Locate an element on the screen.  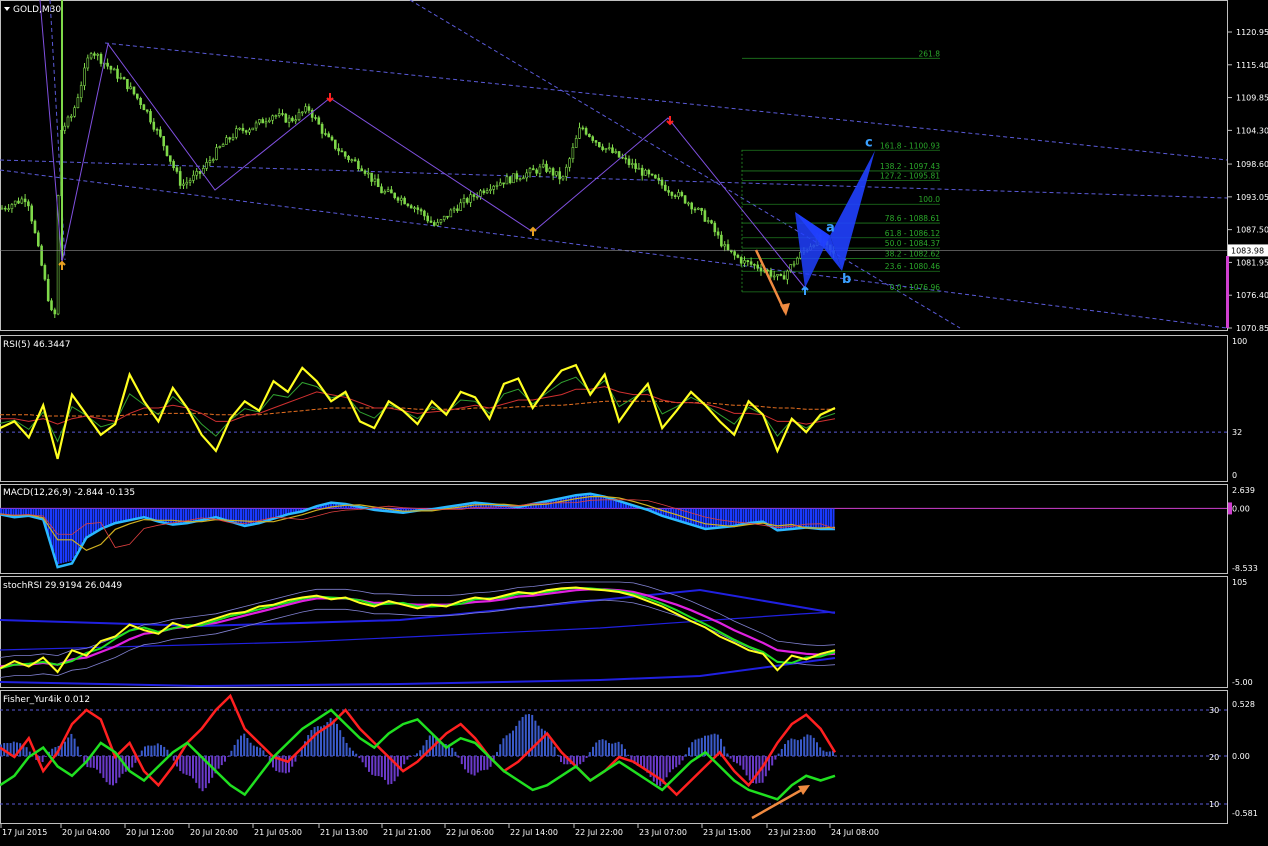
fisher-tick-label: -0.581 is located at coordinates (1245, 813).